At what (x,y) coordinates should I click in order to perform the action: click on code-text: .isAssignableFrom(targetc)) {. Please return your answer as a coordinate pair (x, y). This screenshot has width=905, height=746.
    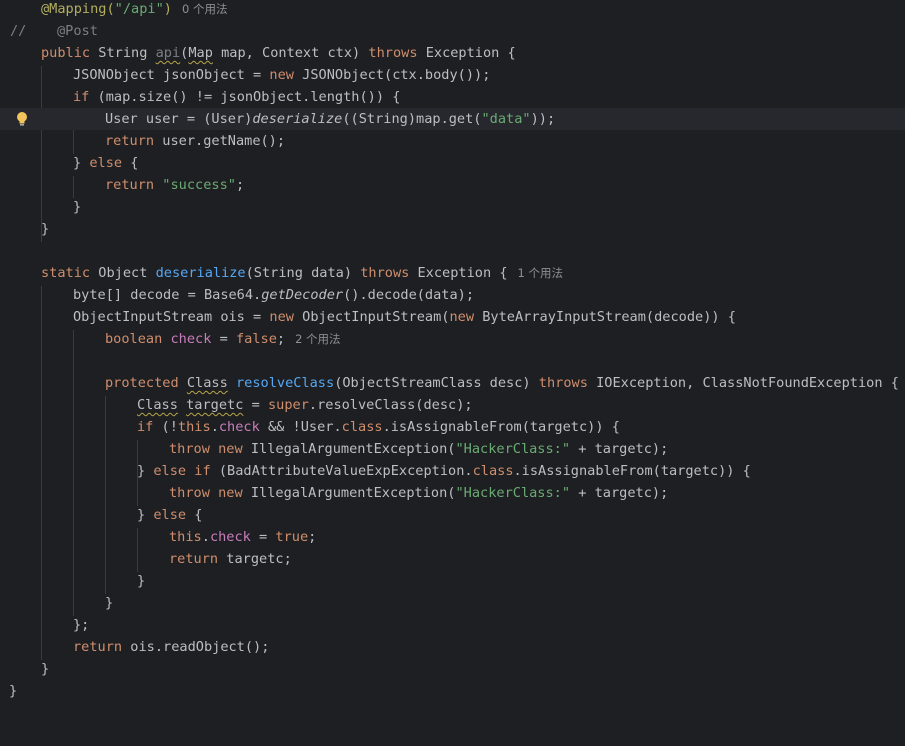
    Looking at the image, I should click on (632, 471).